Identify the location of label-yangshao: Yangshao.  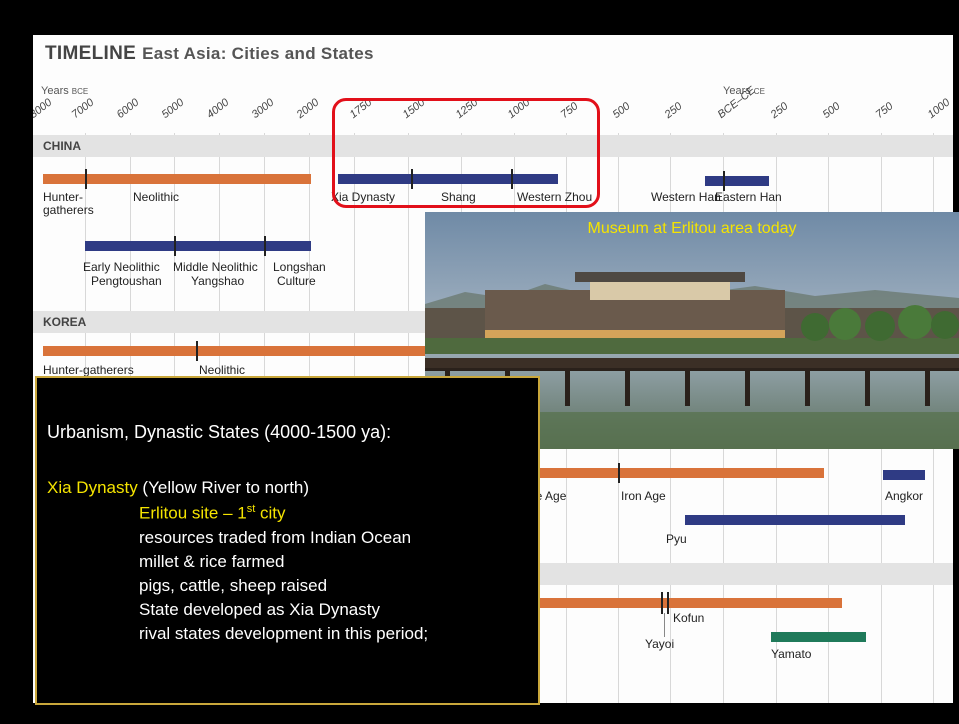
(218, 281).